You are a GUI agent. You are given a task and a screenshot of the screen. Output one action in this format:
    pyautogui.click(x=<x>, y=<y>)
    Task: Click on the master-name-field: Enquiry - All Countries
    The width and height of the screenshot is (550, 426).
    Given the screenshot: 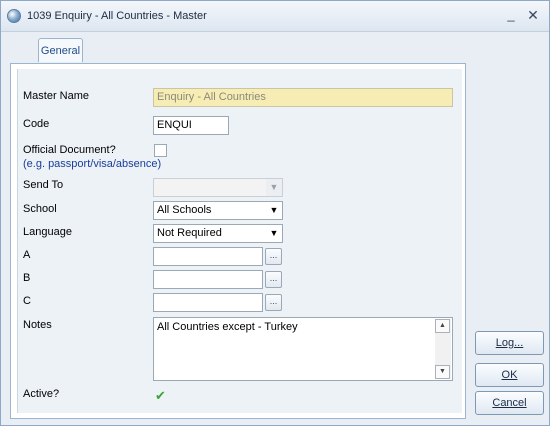 What is the action you would take?
    pyautogui.click(x=303, y=97)
    